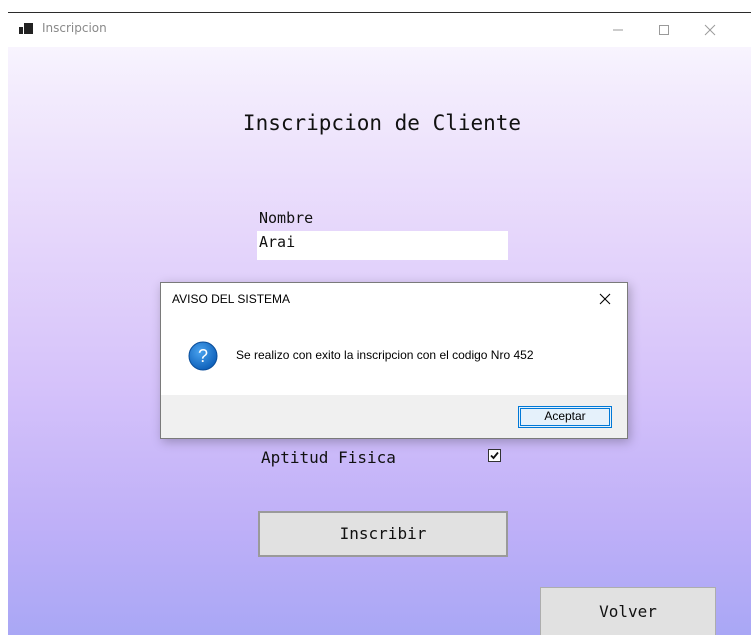  What do you see at coordinates (382, 123) in the screenshot?
I see `page-title: Inscripcion de Cliente` at bounding box center [382, 123].